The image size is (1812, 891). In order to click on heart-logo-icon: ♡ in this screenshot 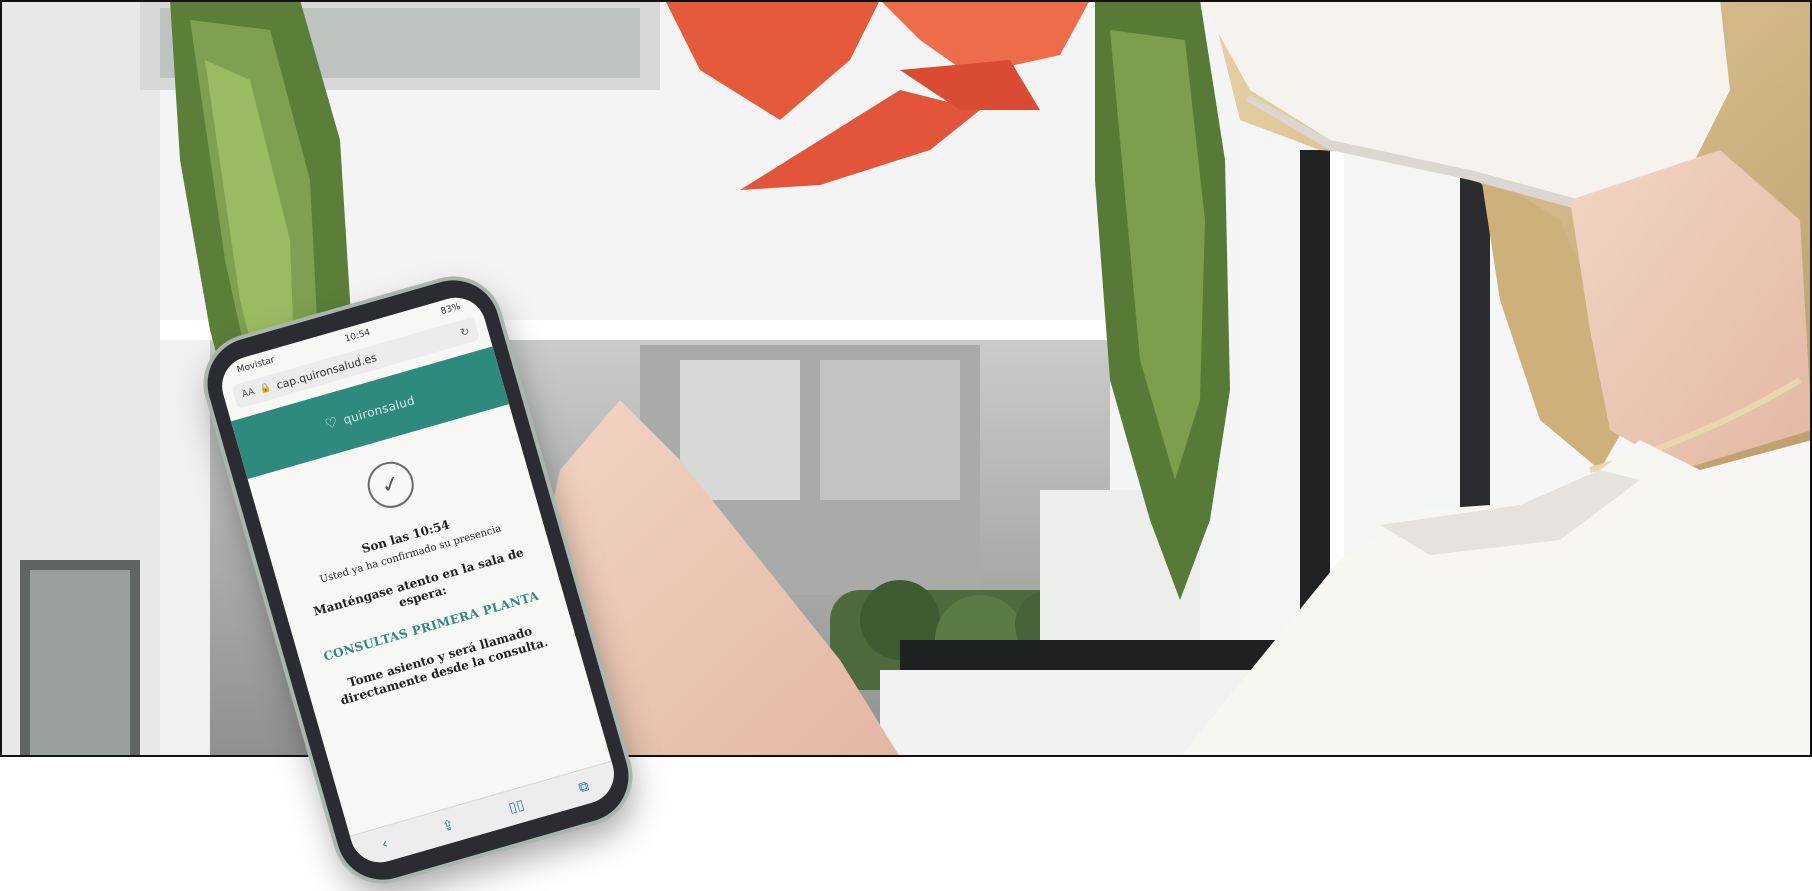, I will do `click(332, 424)`.